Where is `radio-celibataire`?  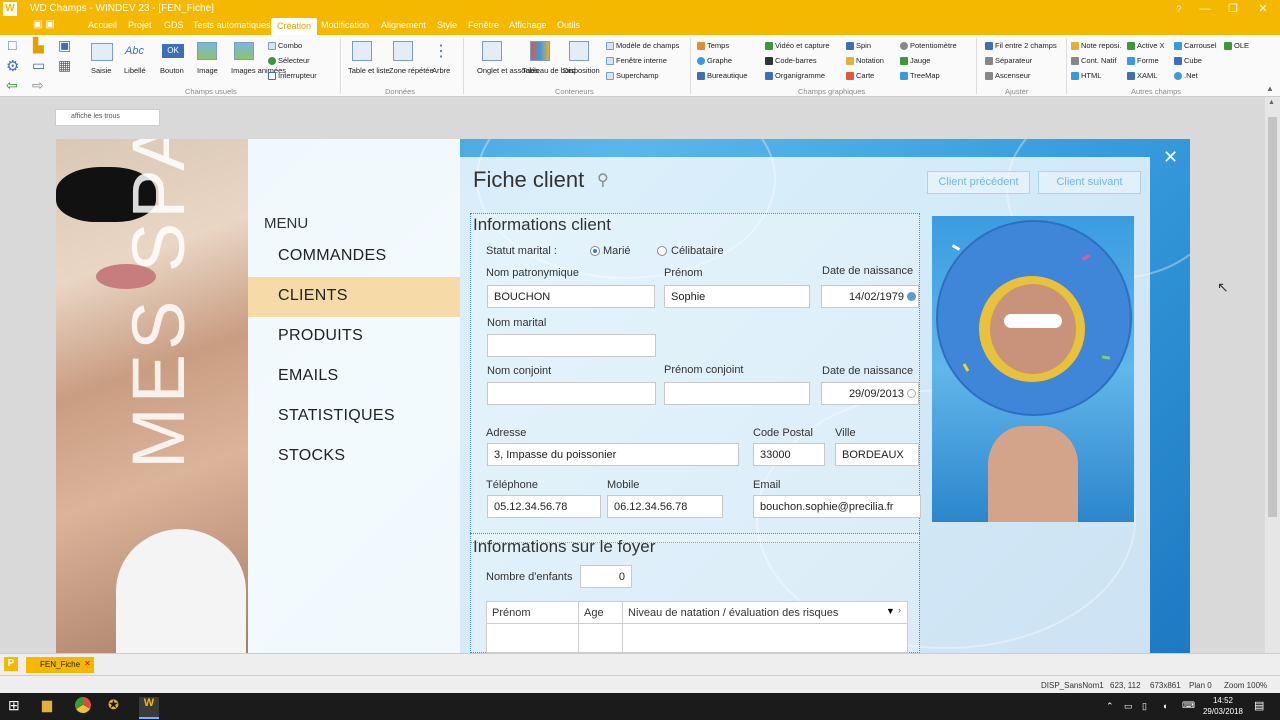
radio-celibataire is located at coordinates (662, 251).